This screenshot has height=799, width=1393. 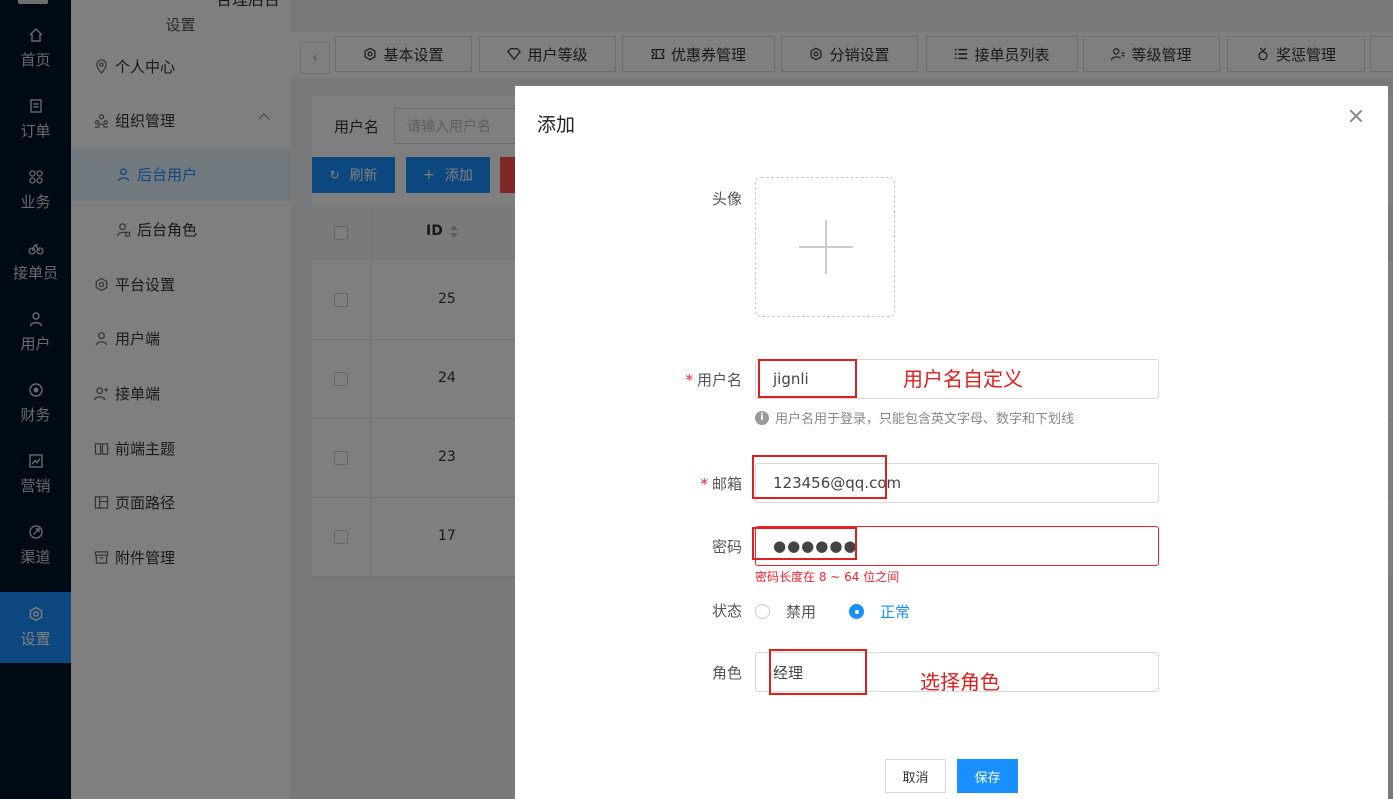 I want to click on cancel-button: 取消, so click(x=915, y=776).